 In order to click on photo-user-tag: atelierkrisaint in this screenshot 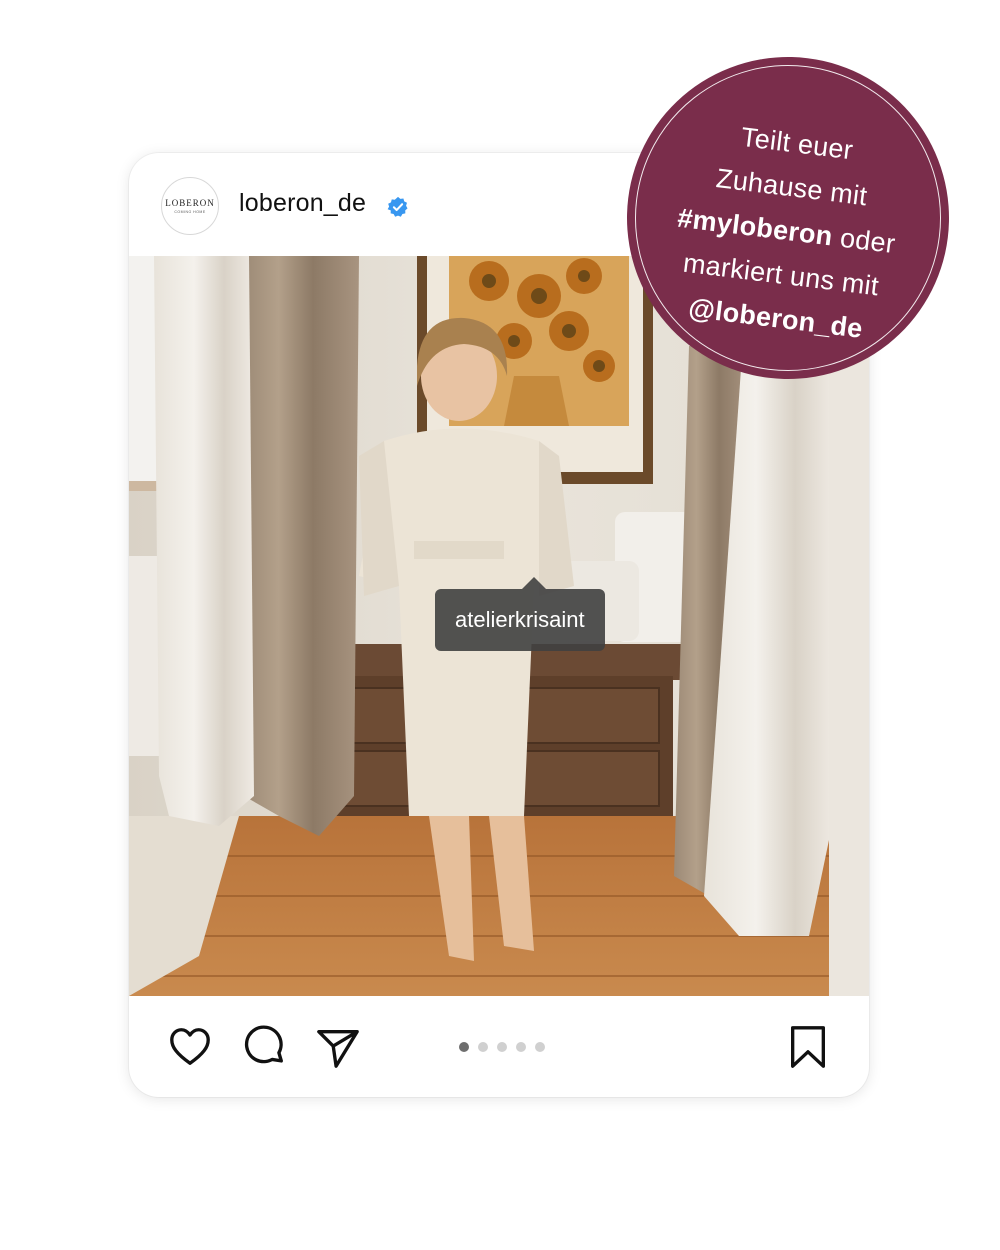, I will do `click(520, 614)`.